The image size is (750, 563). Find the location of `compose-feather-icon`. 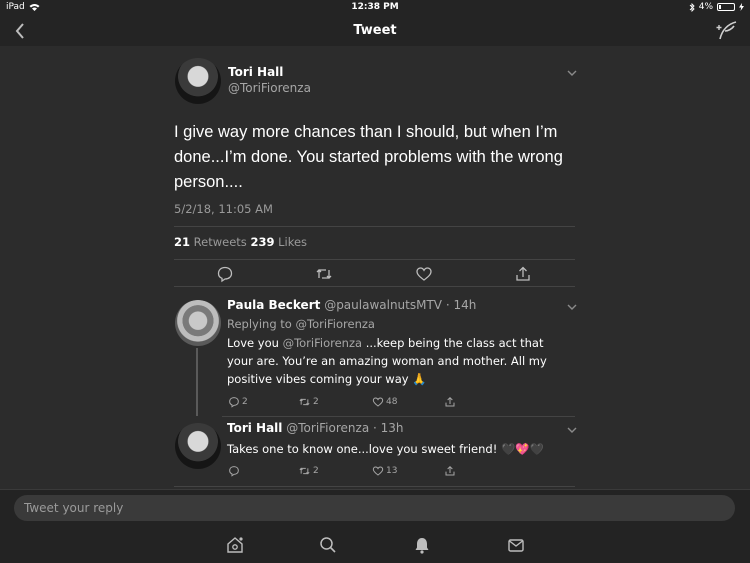

compose-feather-icon is located at coordinates (726, 30).